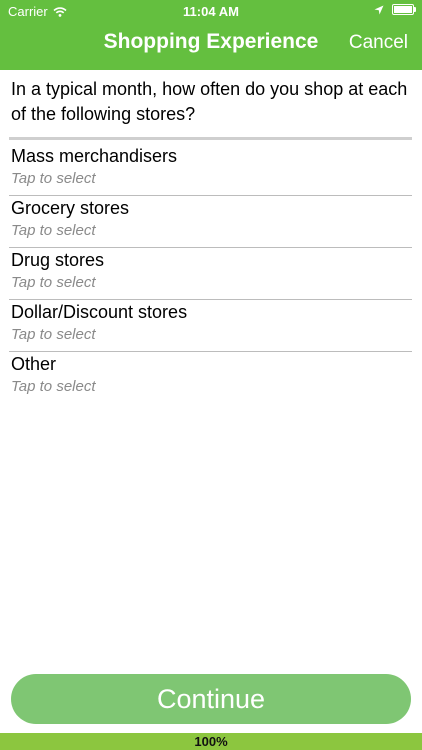 The image size is (422, 750). What do you see at coordinates (99, 312) in the screenshot?
I see `store-label: Dollar/Discount stores` at bounding box center [99, 312].